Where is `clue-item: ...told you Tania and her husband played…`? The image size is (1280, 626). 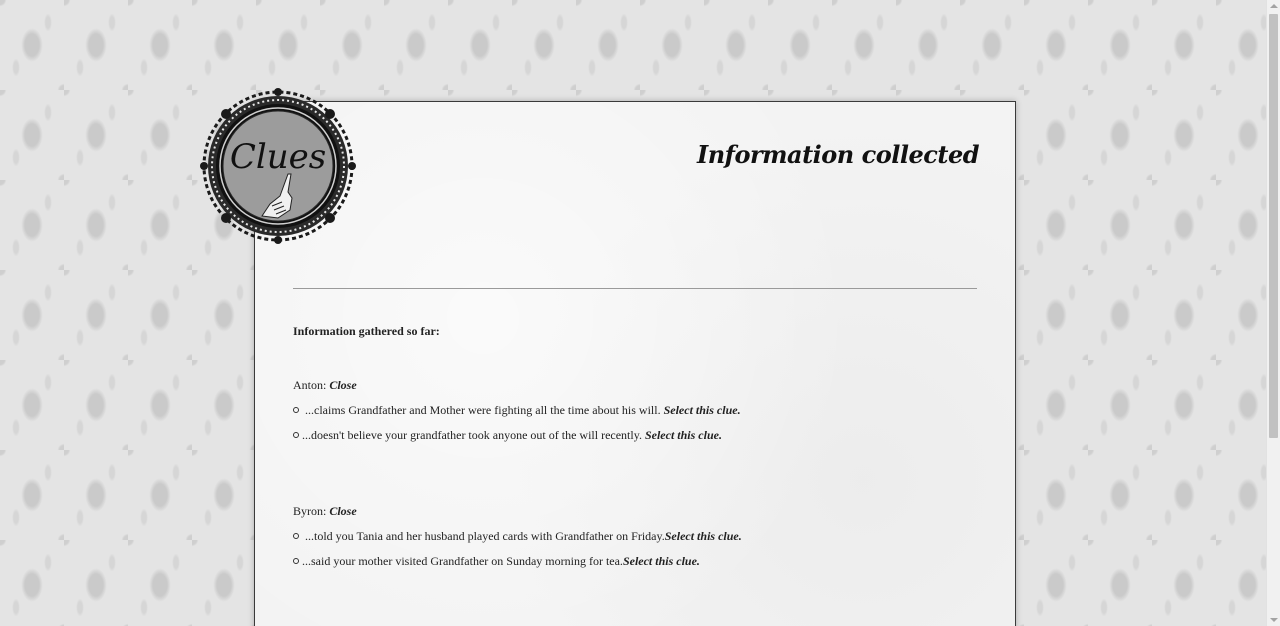
clue-item: ...told you Tania and her husband played… is located at coordinates (638, 538).